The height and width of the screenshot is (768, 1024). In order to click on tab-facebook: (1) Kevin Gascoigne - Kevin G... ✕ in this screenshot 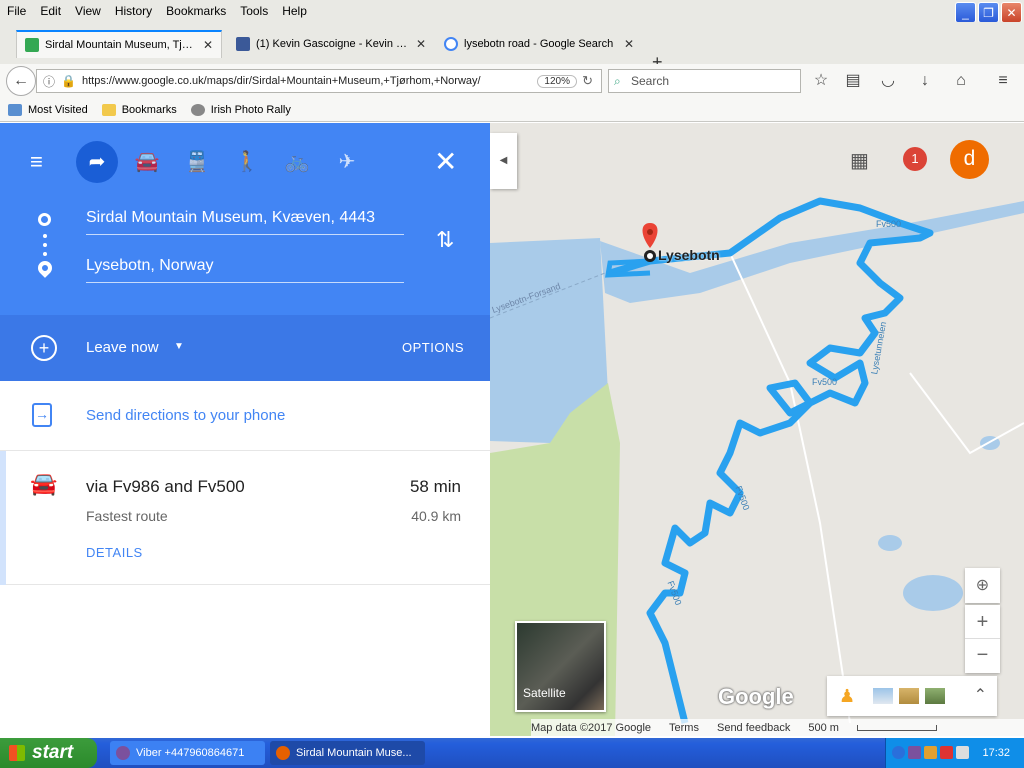, I will do `click(331, 44)`.